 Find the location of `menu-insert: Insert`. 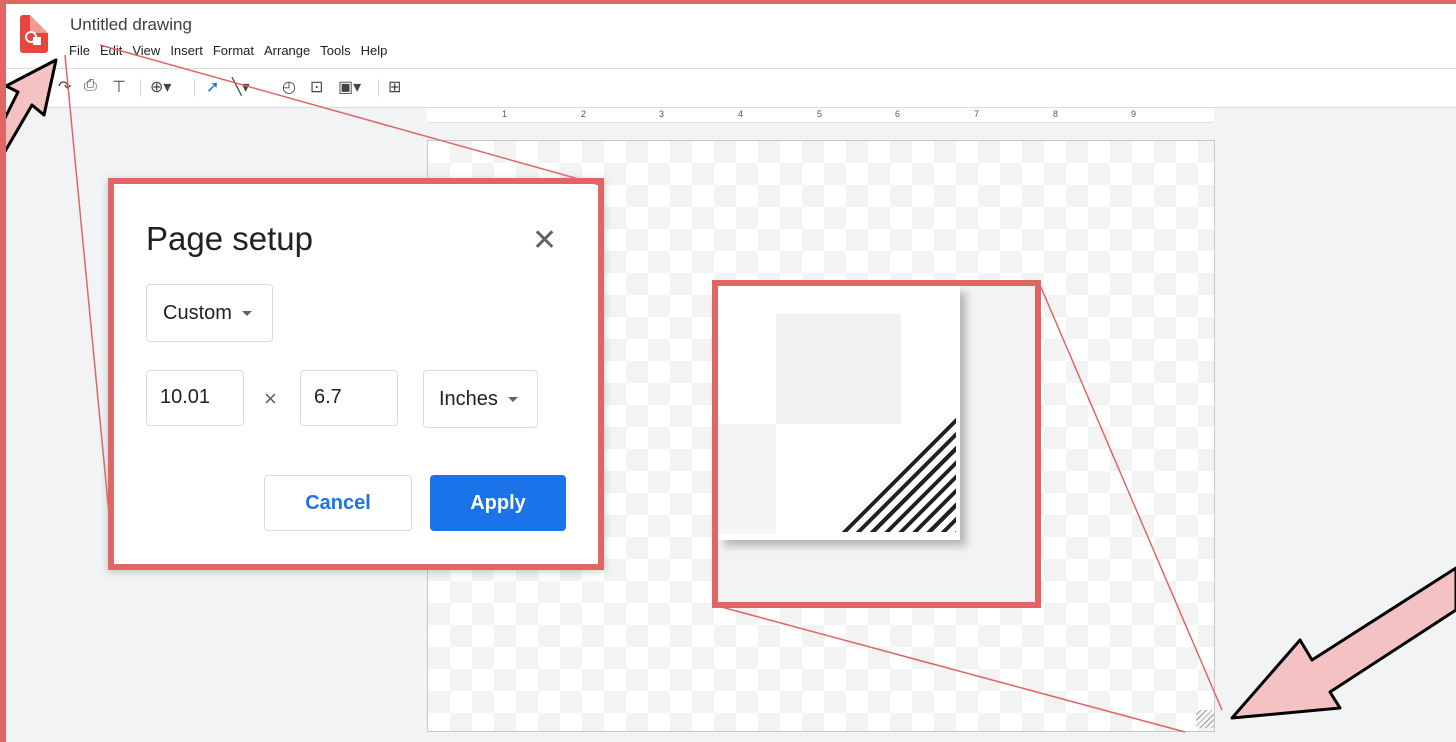

menu-insert: Insert is located at coordinates (186, 50).